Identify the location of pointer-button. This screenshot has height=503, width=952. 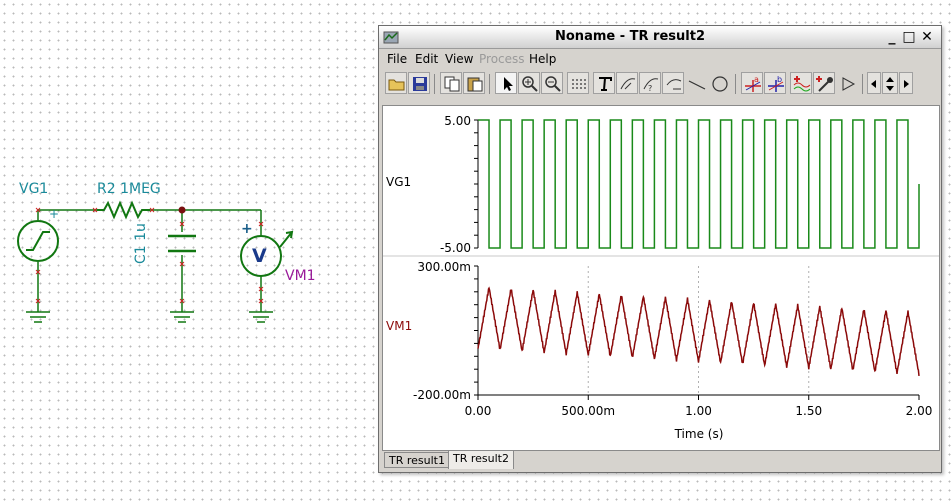
(506, 83).